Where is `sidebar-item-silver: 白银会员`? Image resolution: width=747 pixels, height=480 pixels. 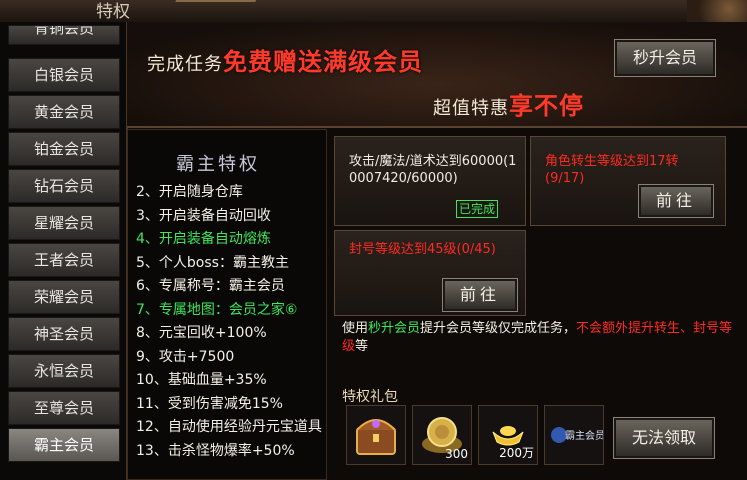
sidebar-item-silver: 白银会员 is located at coordinates (64, 75).